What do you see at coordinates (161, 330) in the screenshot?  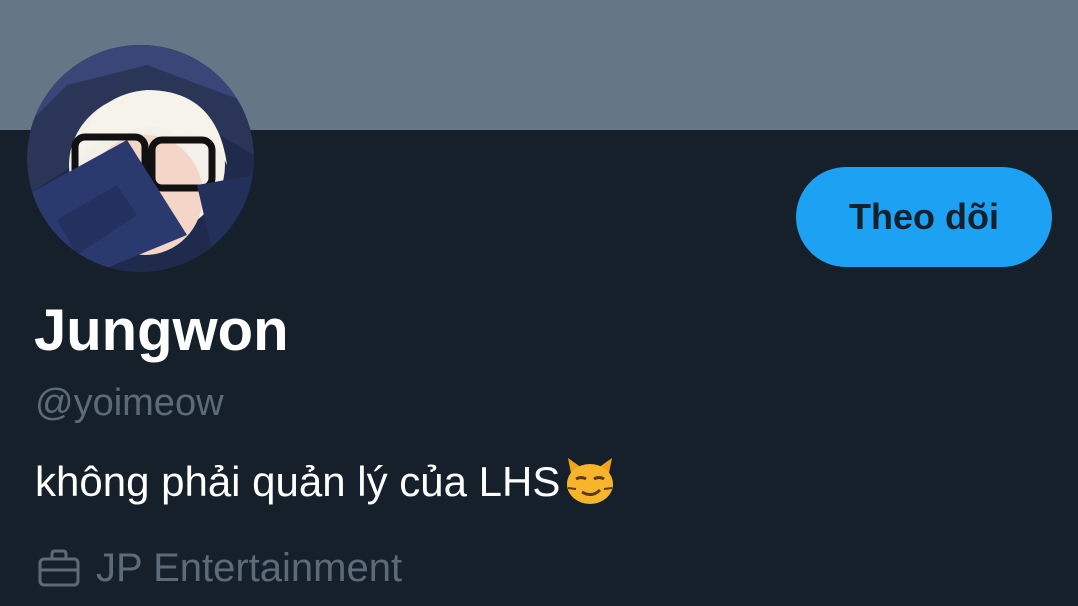 I see `display-name: Jungwon` at bounding box center [161, 330].